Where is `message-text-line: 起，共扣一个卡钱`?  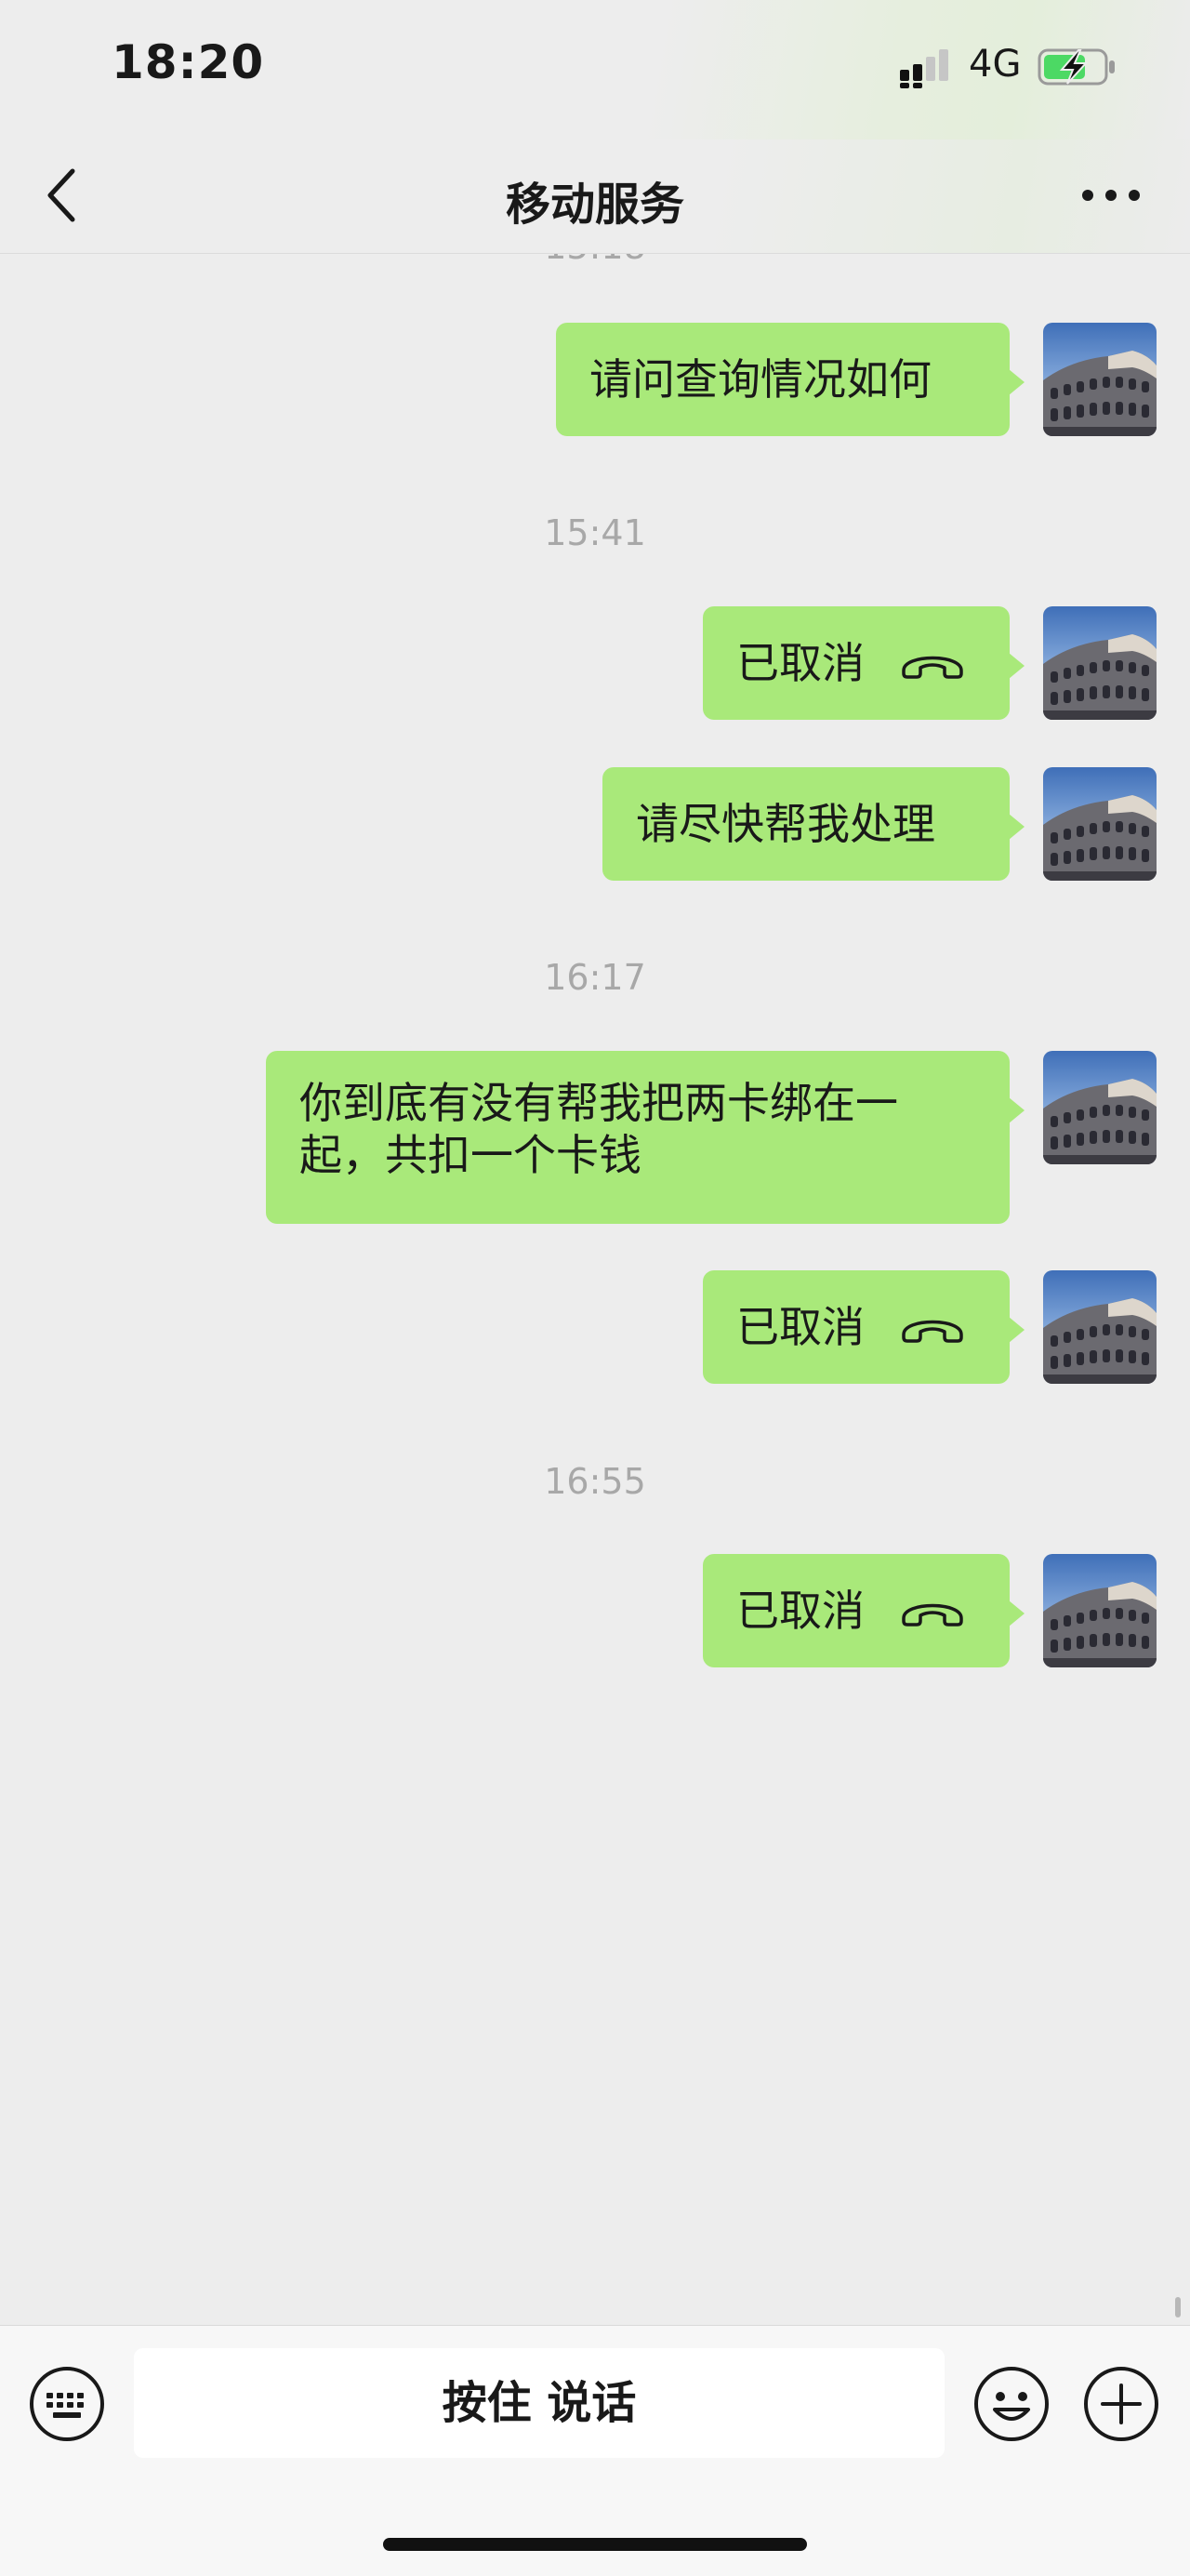 message-text-line: 起，共扣一个卡钱 is located at coordinates (470, 1155).